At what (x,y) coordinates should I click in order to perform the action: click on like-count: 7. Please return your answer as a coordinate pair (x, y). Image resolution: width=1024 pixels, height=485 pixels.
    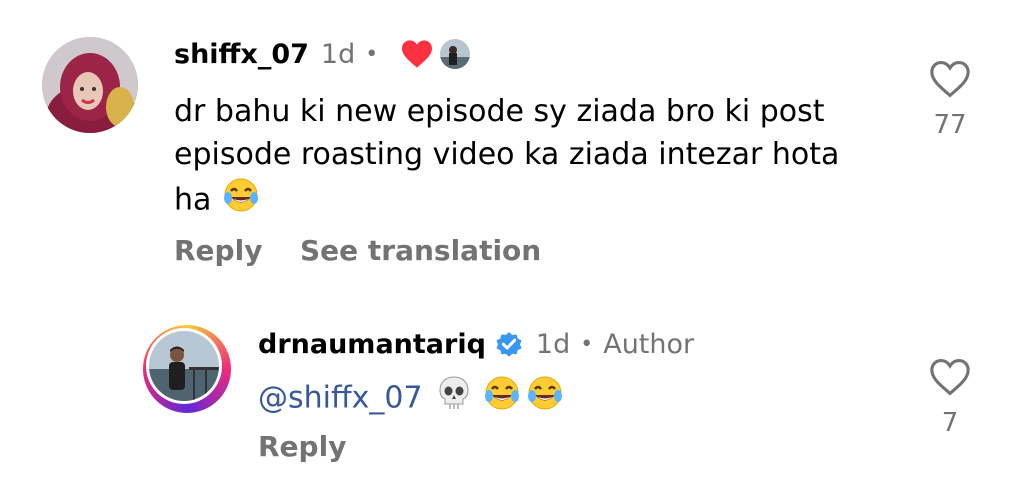
    Looking at the image, I should click on (950, 423).